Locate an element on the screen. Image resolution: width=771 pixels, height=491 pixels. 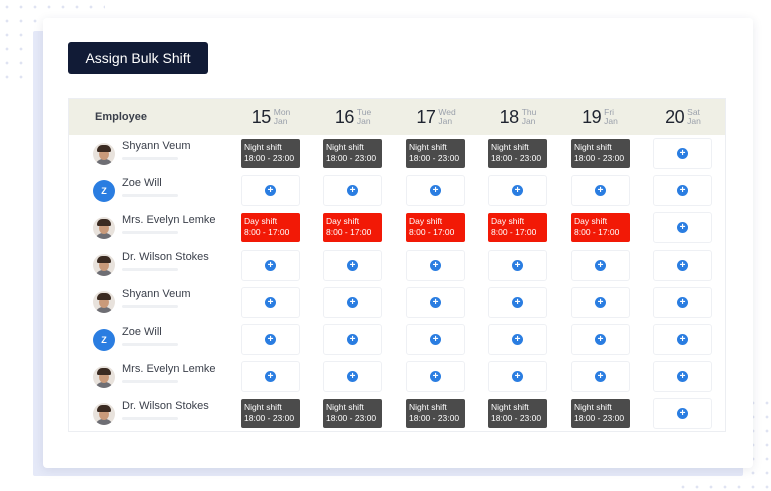
day-number: 18 is located at coordinates (509, 116).